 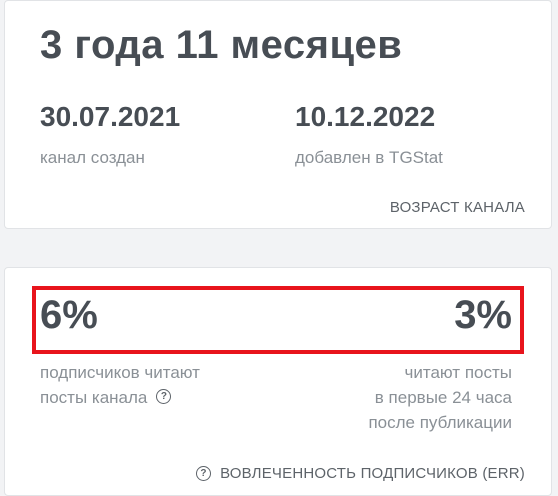 What do you see at coordinates (69, 315) in the screenshot?
I see `err-percent-value: 6%` at bounding box center [69, 315].